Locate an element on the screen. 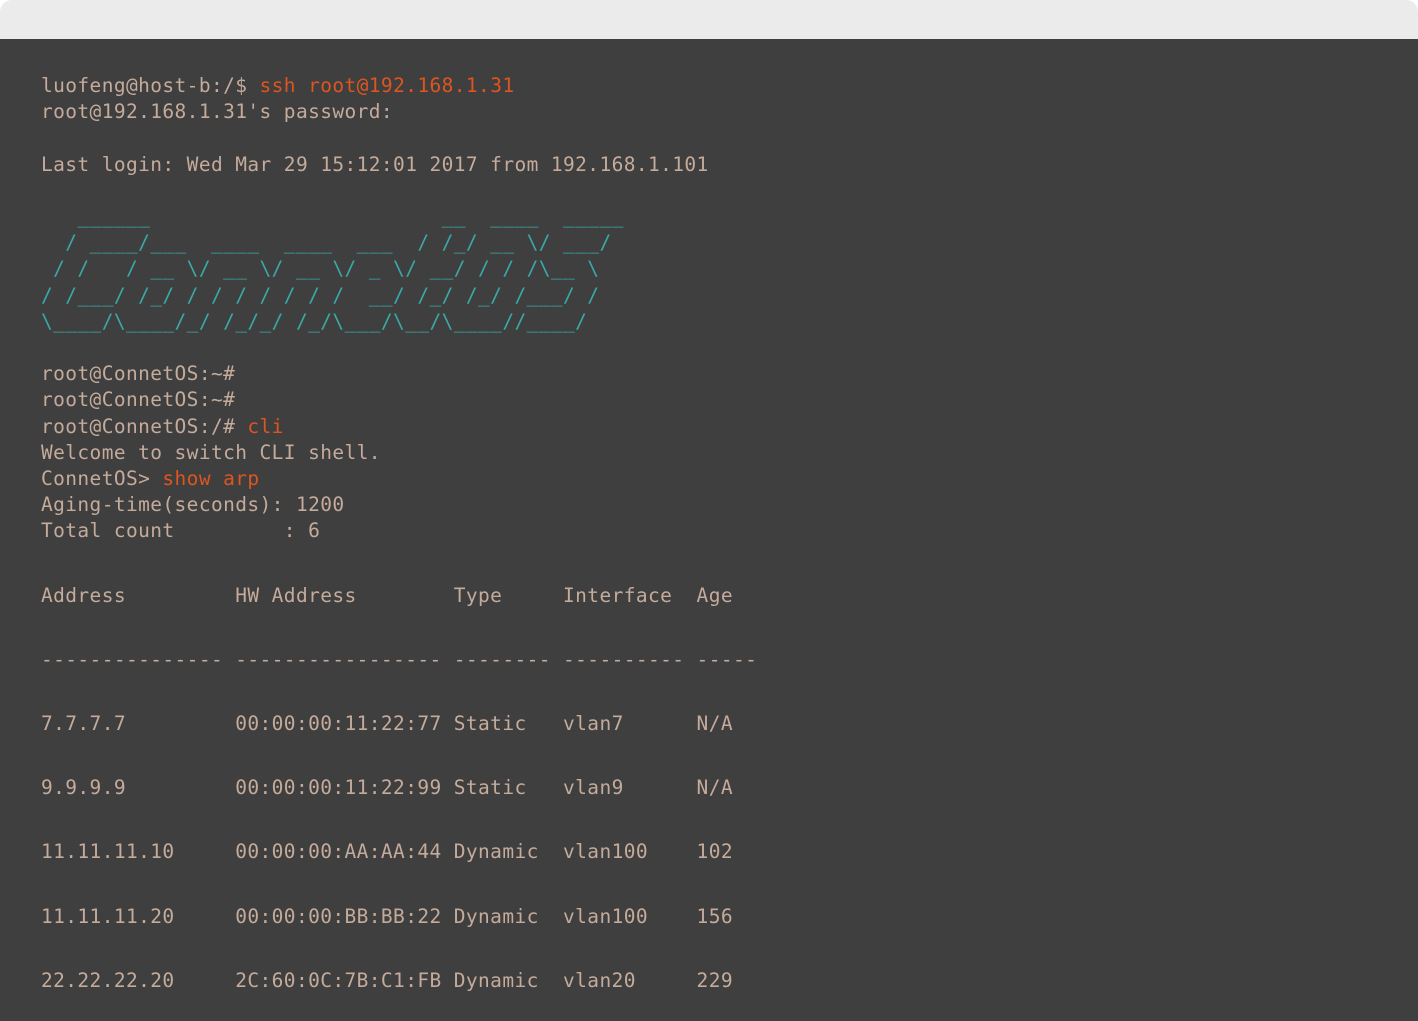  arp-aging-time: Aging-time(seconds): 1200 is located at coordinates (193, 505).